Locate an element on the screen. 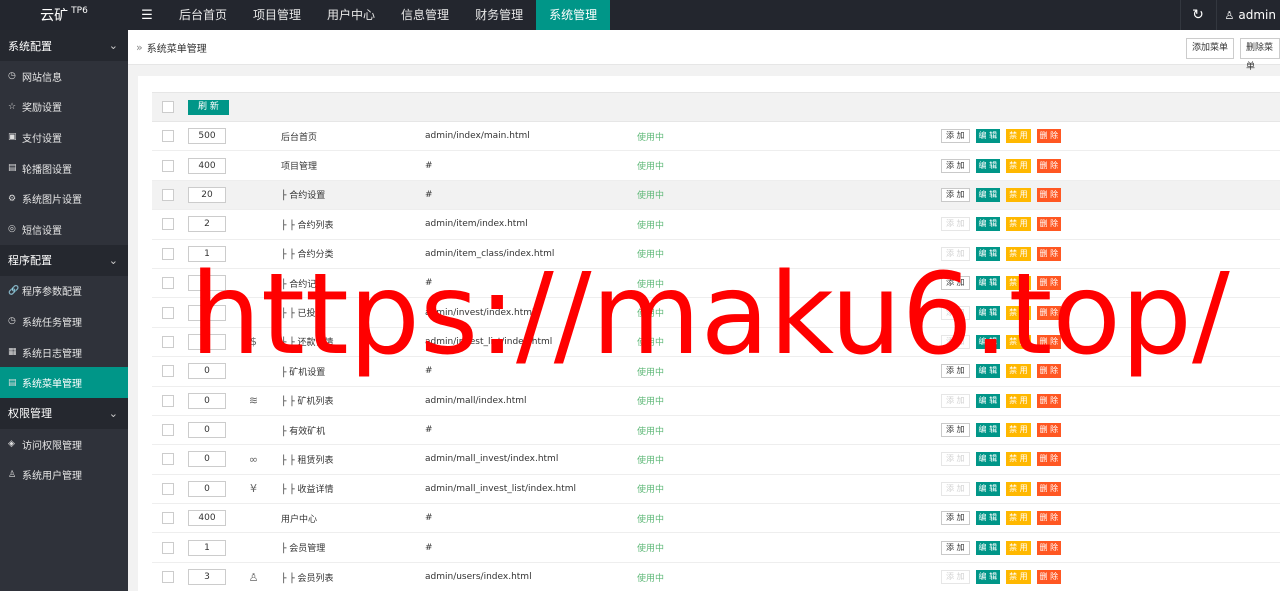 This screenshot has height=591, width=1280. sort-input: 1 is located at coordinates (207, 547).